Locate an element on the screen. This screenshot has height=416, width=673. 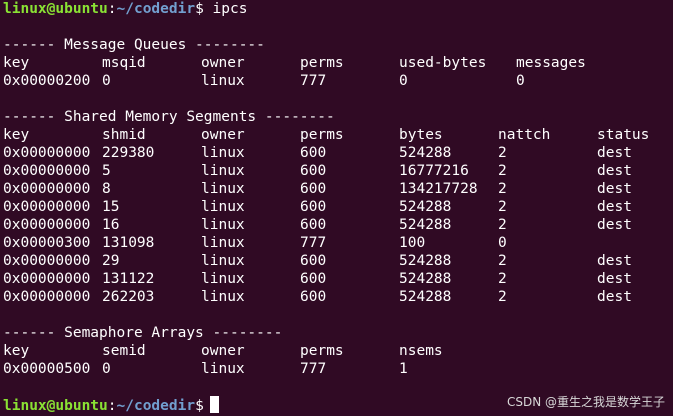
table-row: 0x00000000 262203 linux 600 524288 2 dest is located at coordinates (337, 297).